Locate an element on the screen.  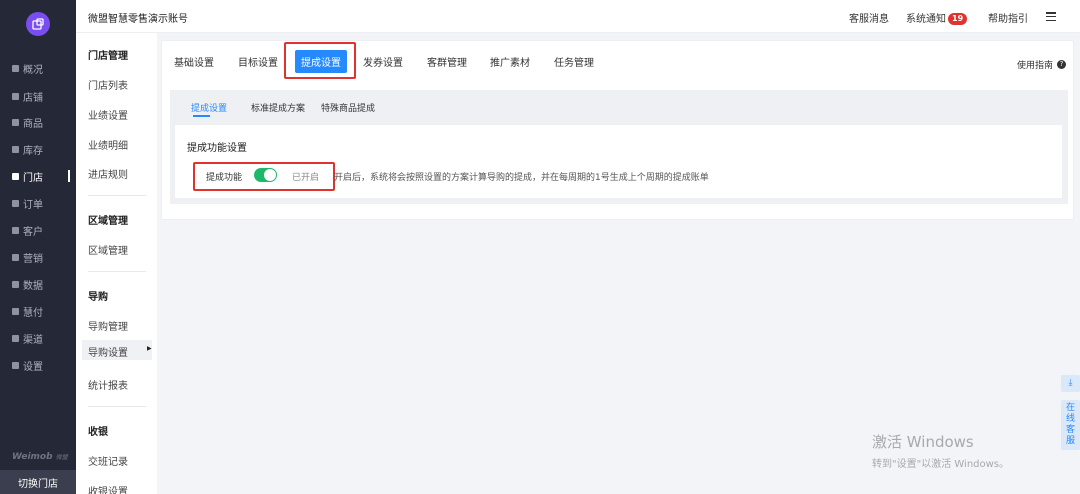
nav-item-stock: 库存 is located at coordinates (42, 149).